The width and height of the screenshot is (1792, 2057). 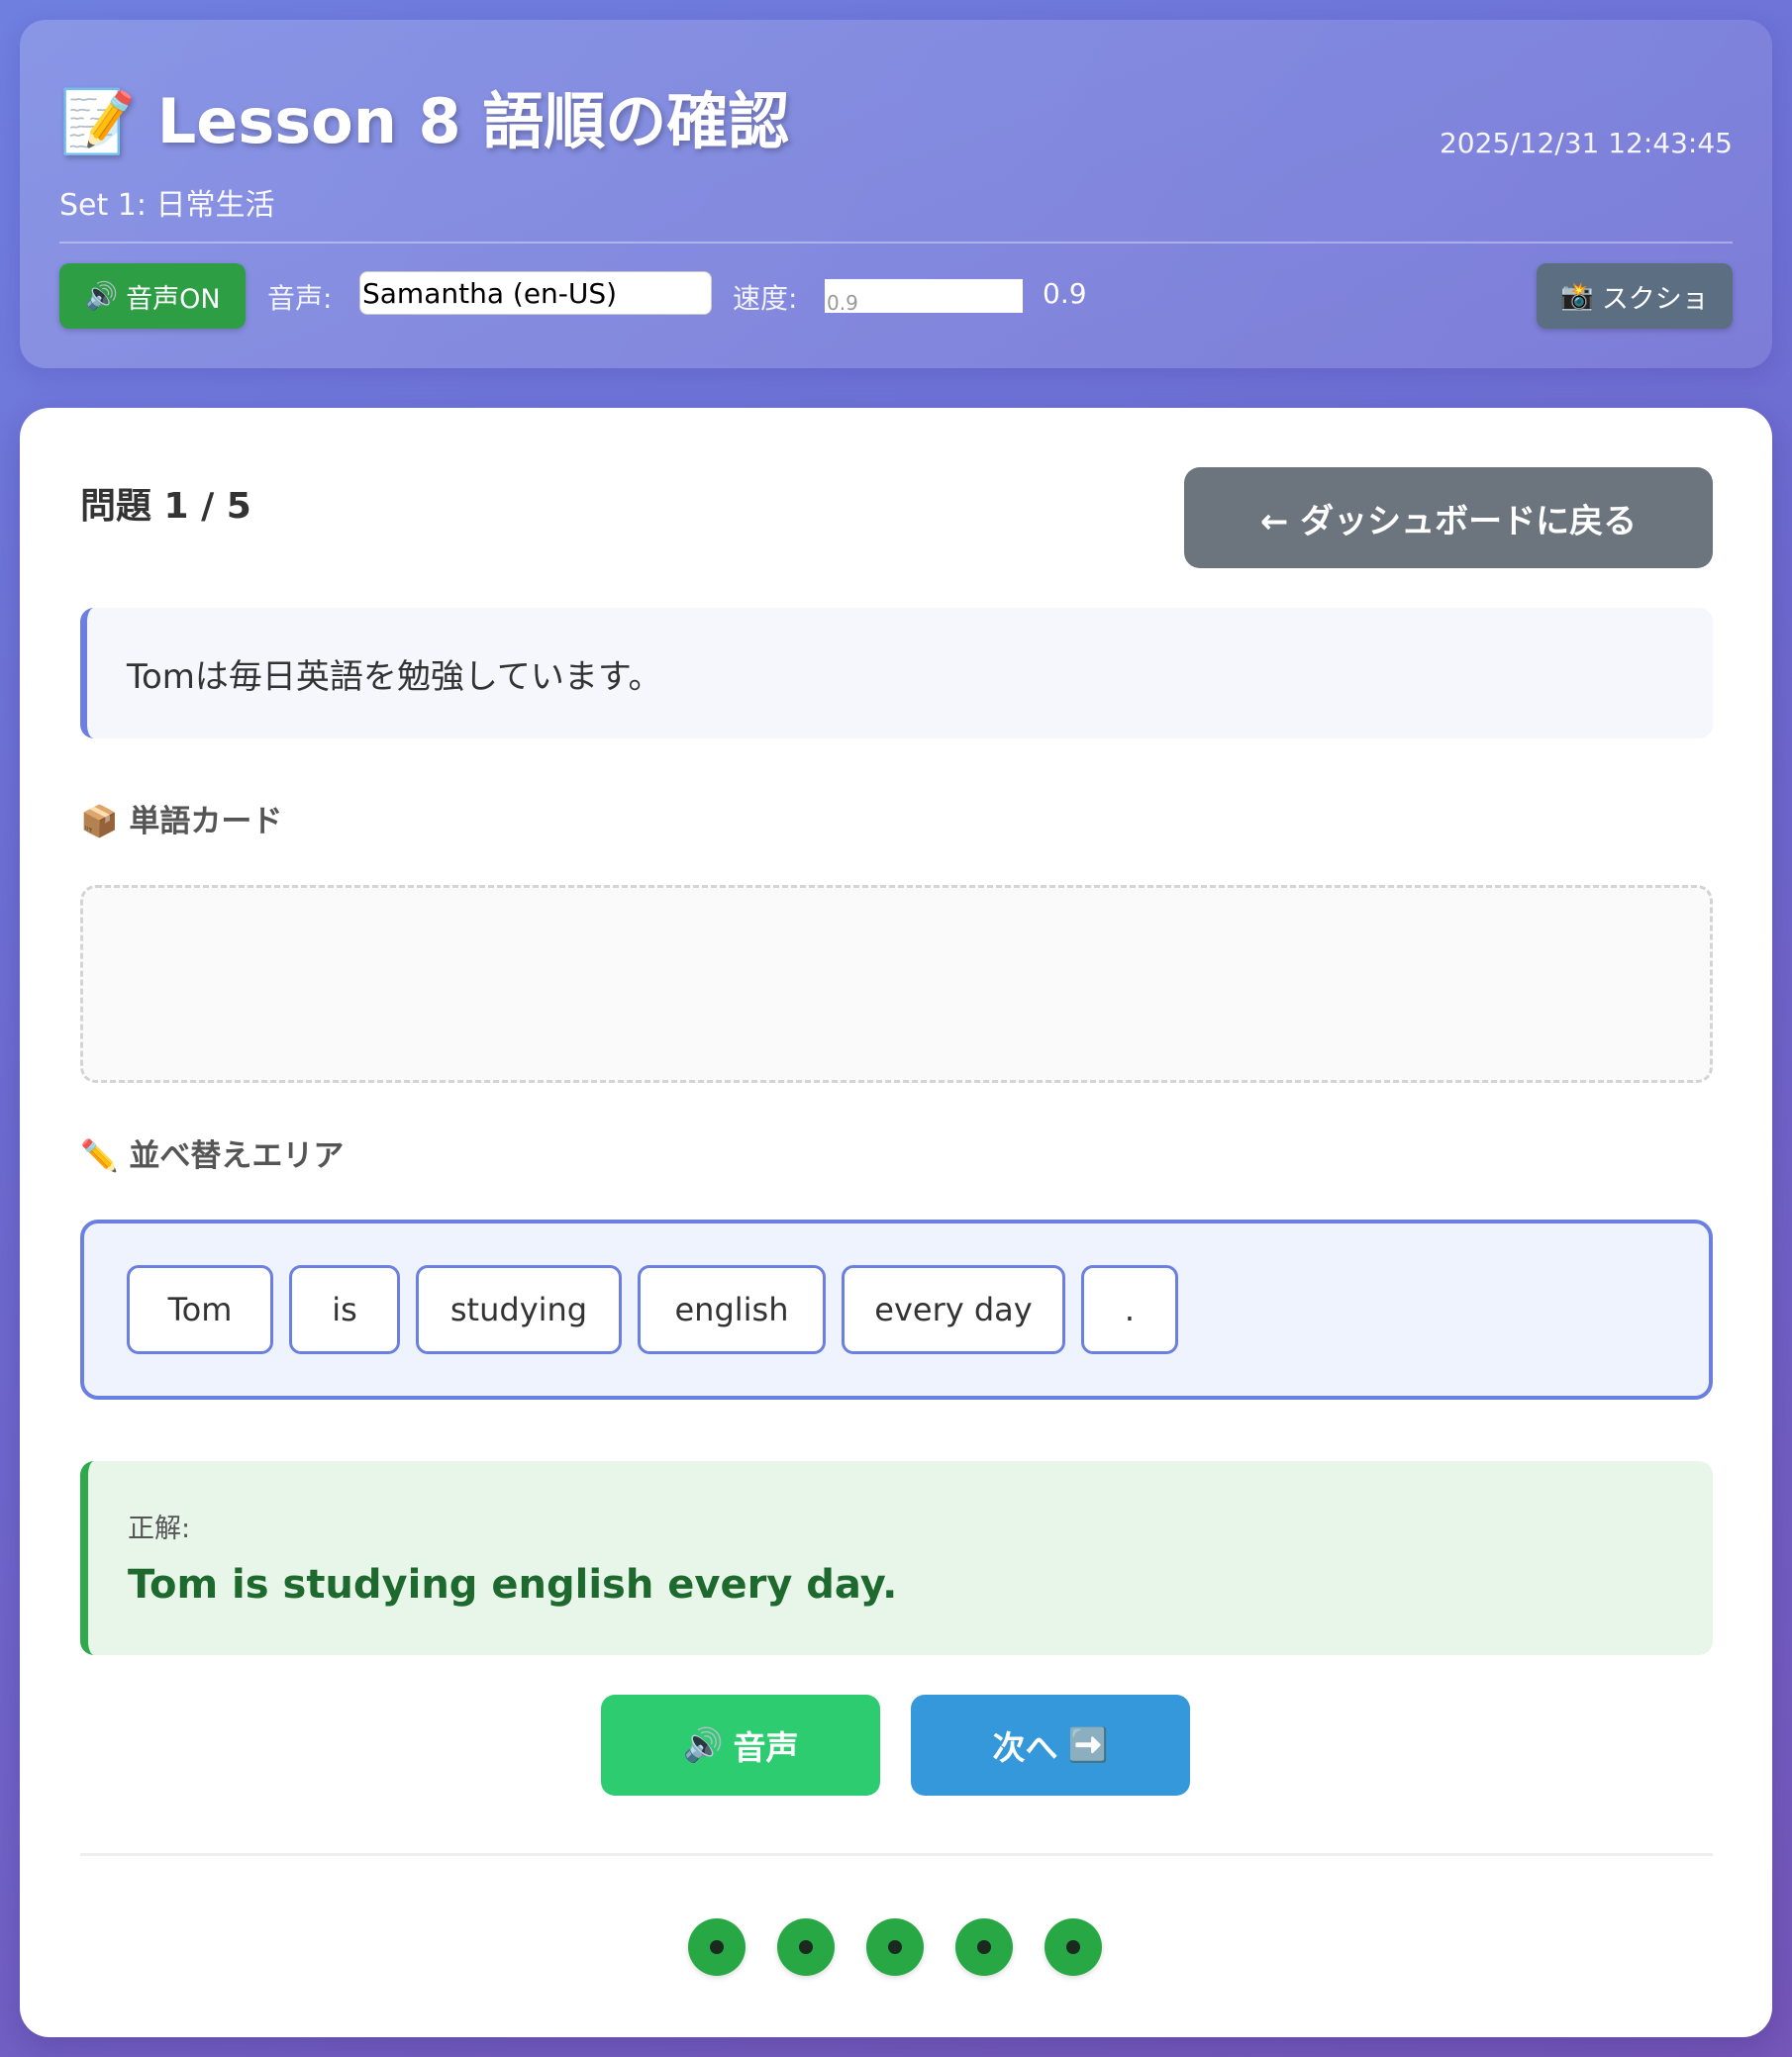 What do you see at coordinates (519, 1309) in the screenshot?
I see `word-tile: studying` at bounding box center [519, 1309].